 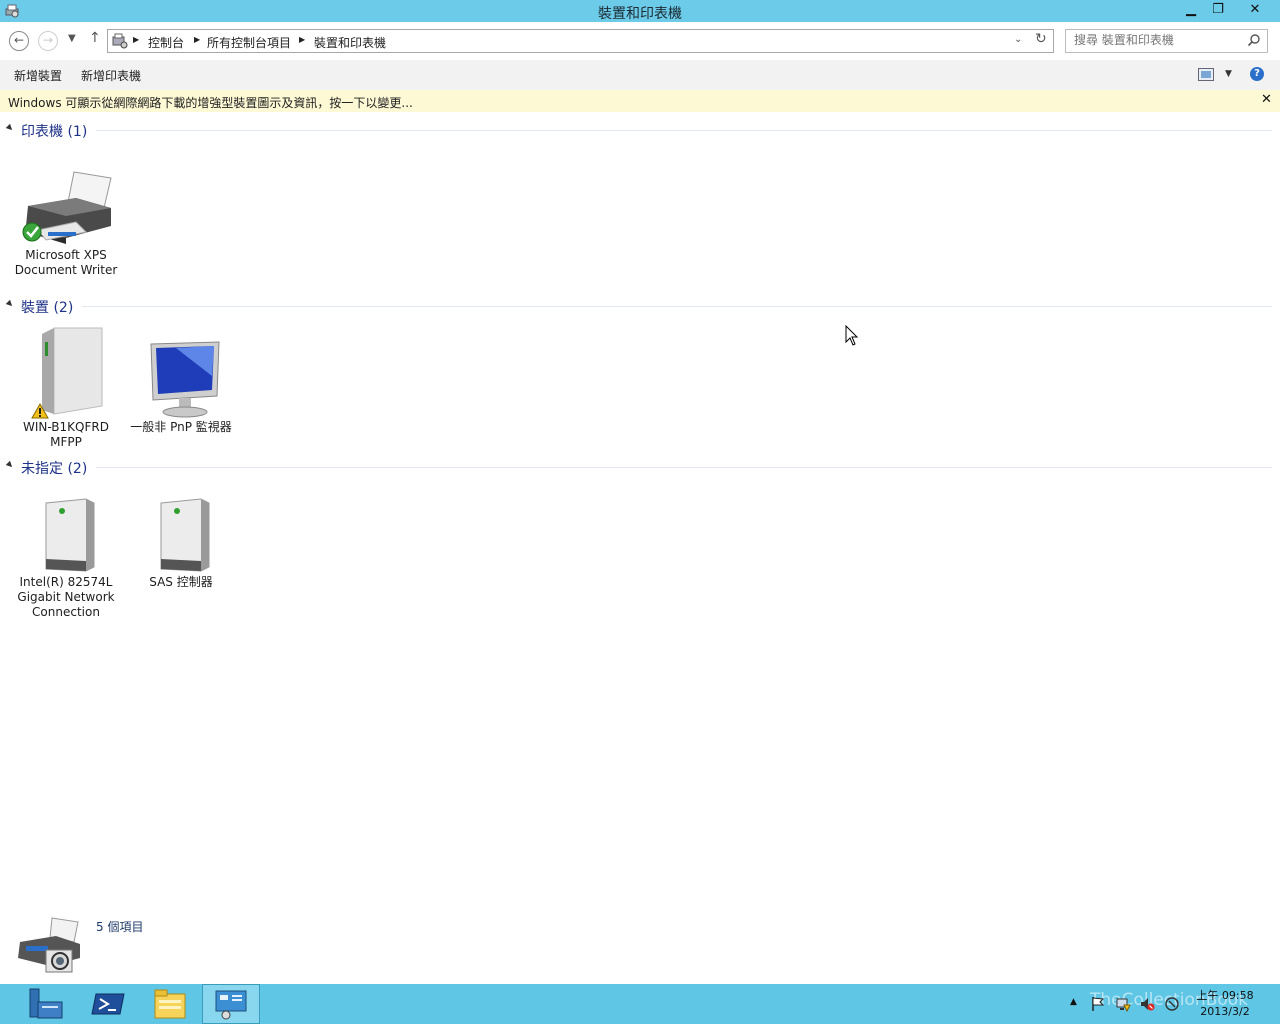 What do you see at coordinates (852, 335) in the screenshot?
I see `mouse-cursor-icon` at bounding box center [852, 335].